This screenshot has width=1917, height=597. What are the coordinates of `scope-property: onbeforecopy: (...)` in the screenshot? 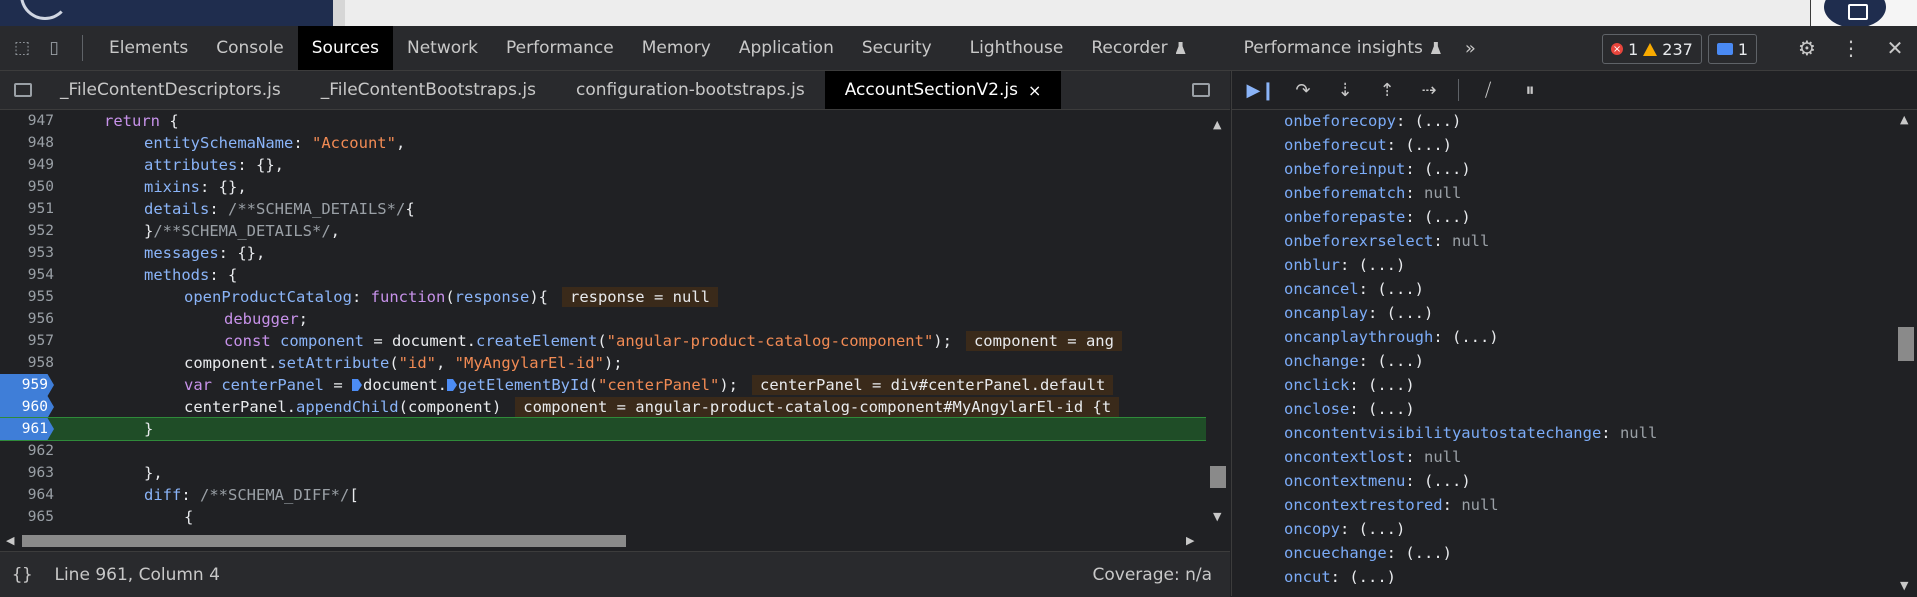 It's located at (1372, 121).